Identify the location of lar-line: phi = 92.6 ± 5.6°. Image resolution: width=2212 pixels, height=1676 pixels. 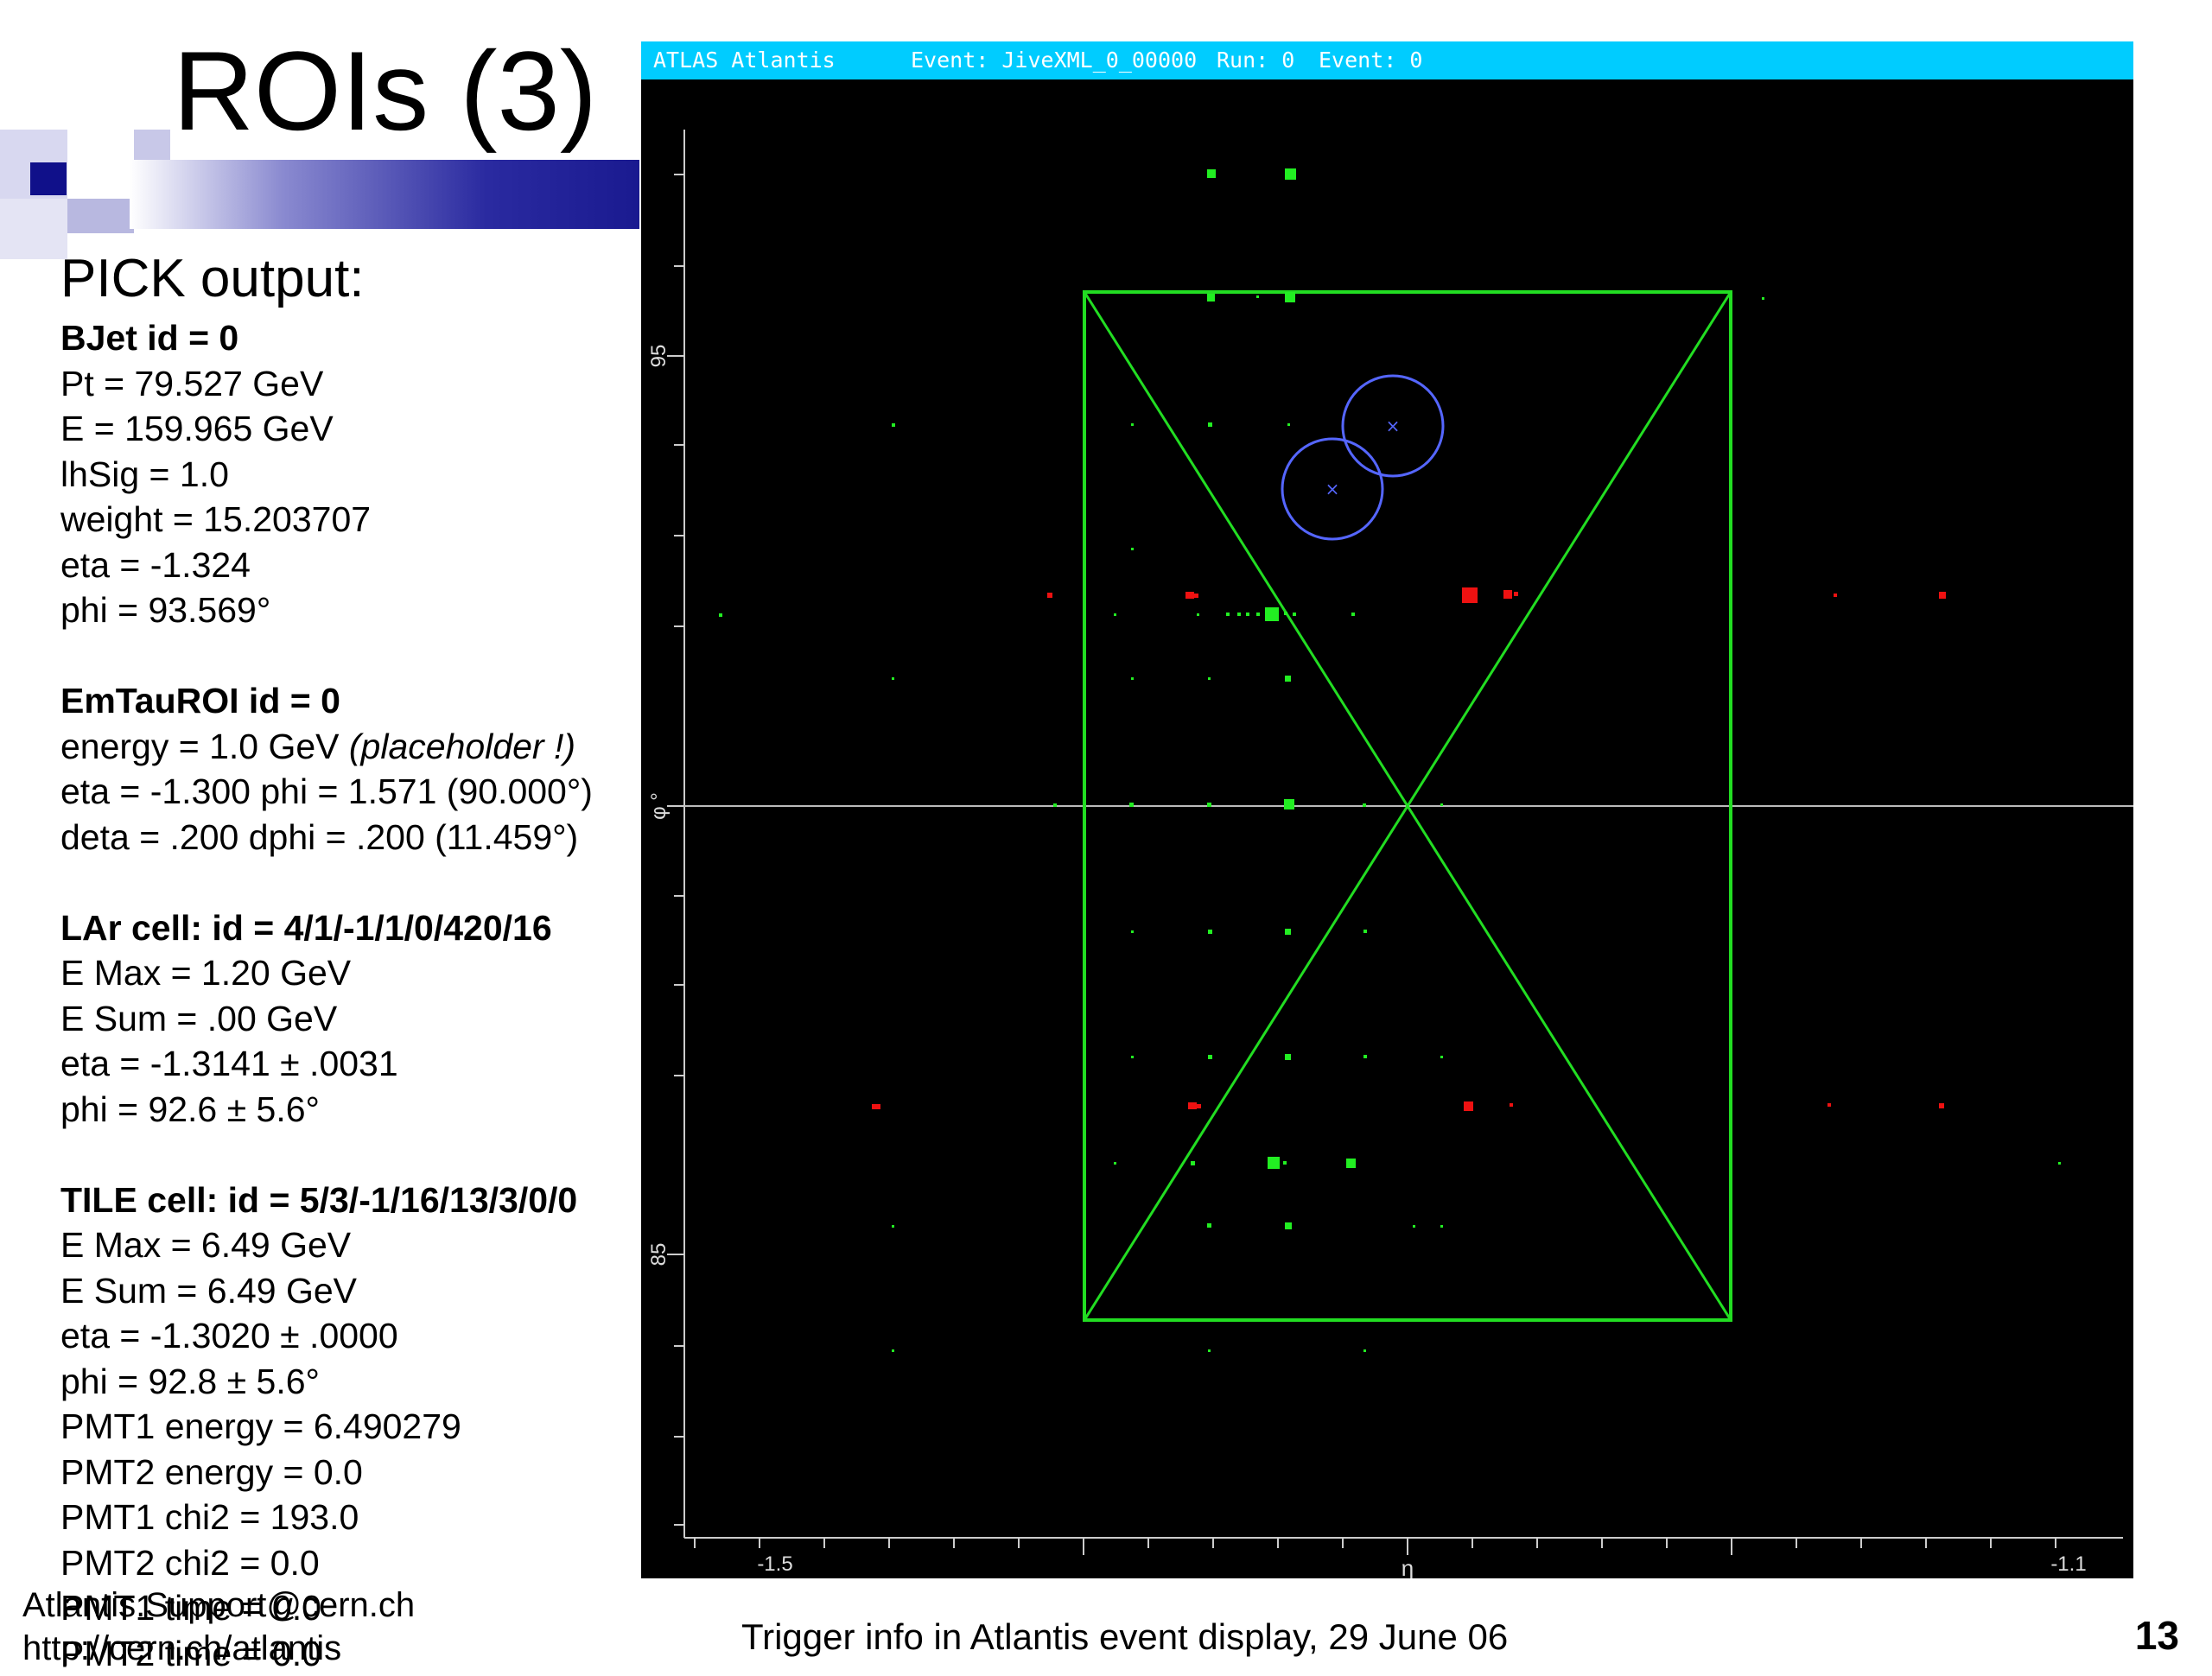
(358, 1110).